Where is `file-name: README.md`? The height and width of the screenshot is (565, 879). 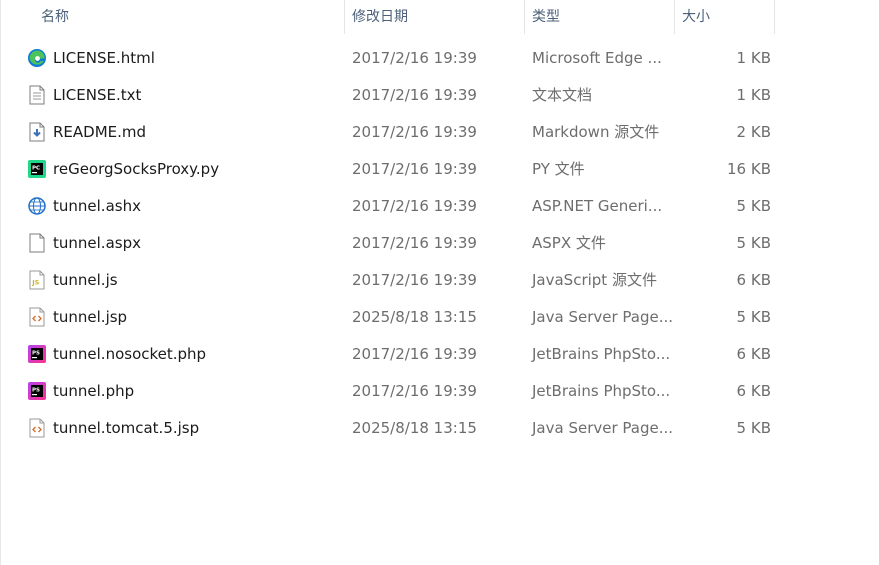
file-name: README.md is located at coordinates (100, 131).